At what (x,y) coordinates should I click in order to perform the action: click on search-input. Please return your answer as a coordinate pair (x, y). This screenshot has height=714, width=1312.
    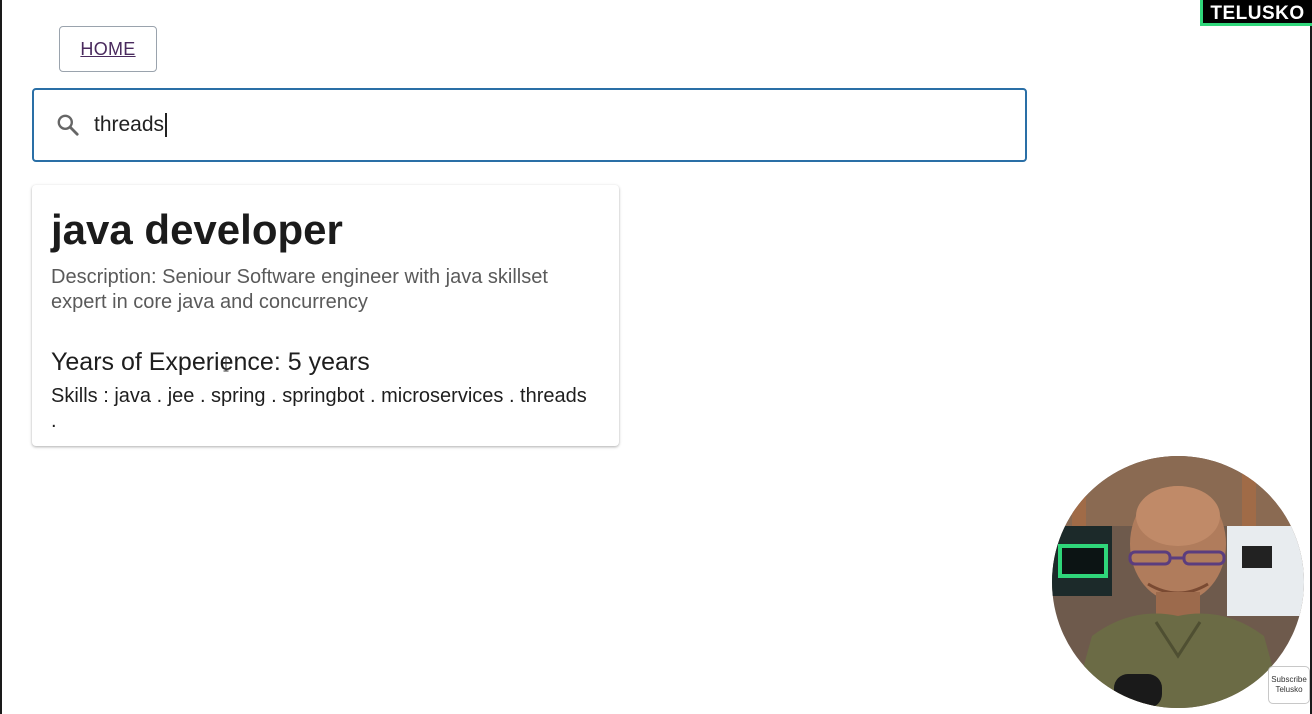
    Looking at the image, I should click on (534, 125).